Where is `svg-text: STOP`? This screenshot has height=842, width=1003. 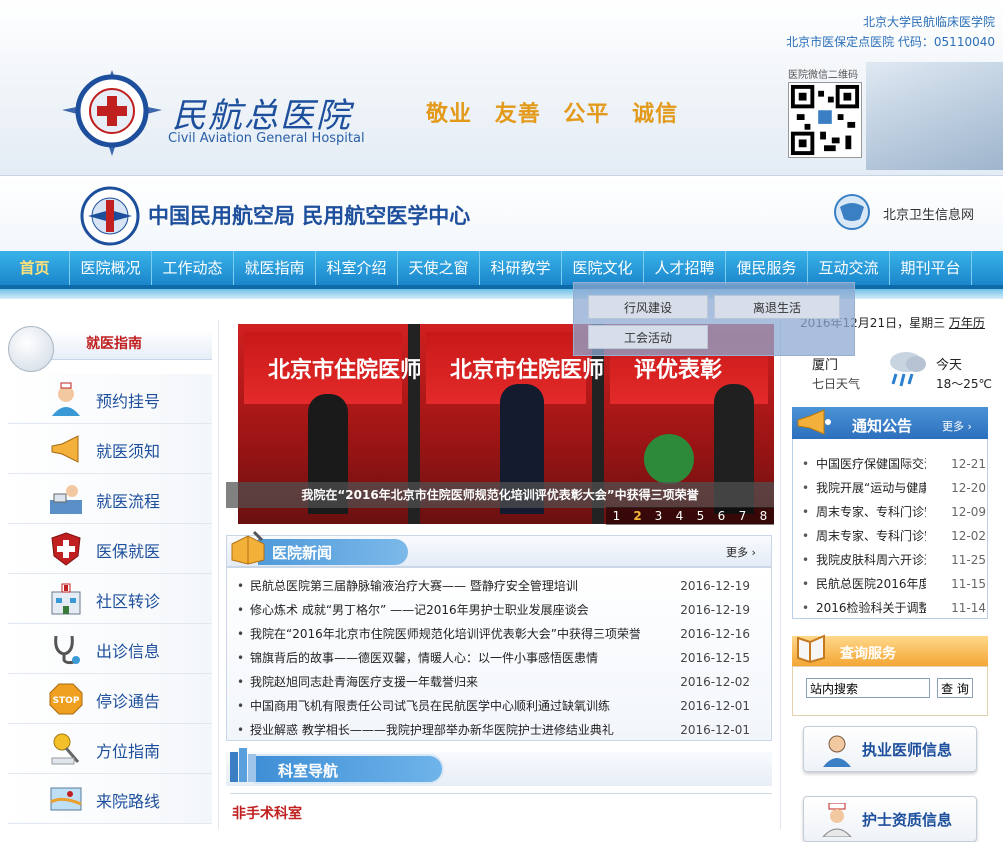
svg-text: STOP is located at coordinates (66, 701).